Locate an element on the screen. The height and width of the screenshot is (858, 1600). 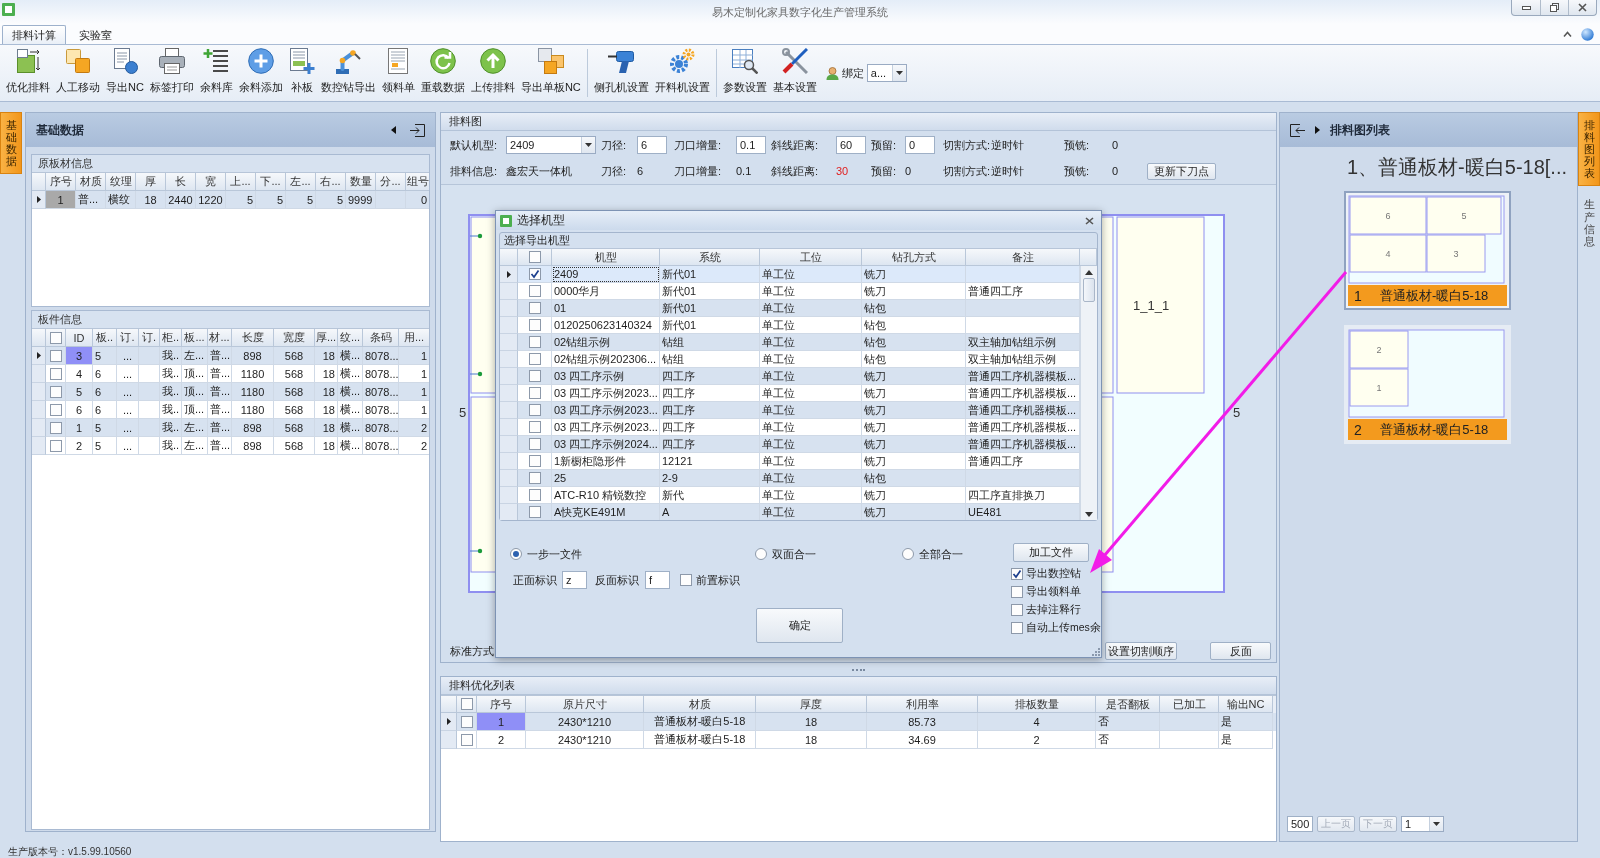
page-size-field: 500 is located at coordinates (1300, 824).